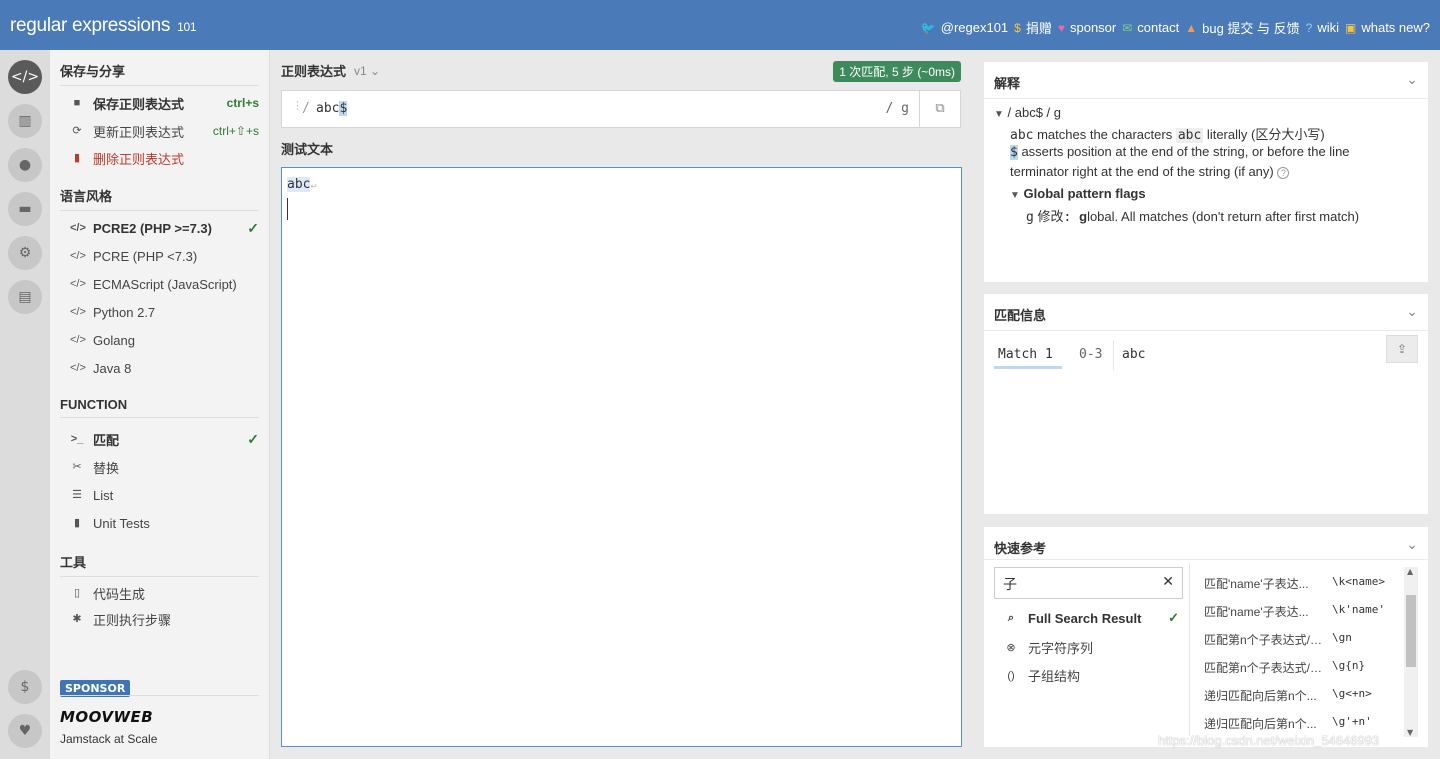 This screenshot has width=1440, height=759. I want to click on qr-item: 匹配'name'子表达... \k'name', so click(1297, 611).